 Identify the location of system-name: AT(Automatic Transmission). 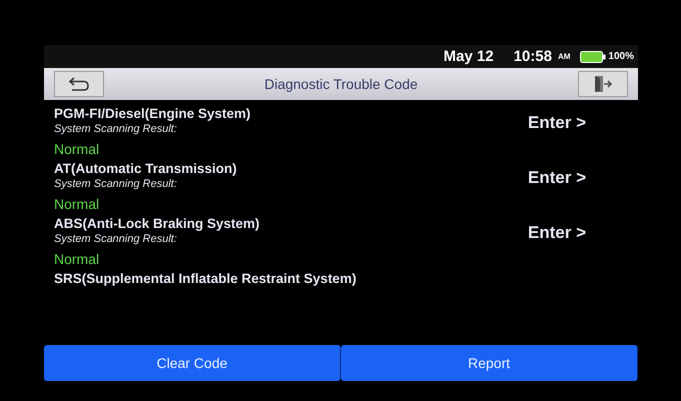
(145, 168).